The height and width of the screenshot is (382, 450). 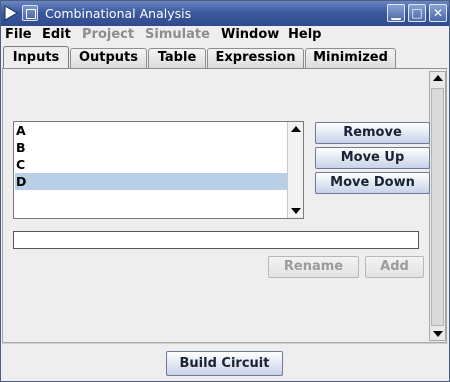 What do you see at coordinates (296, 129) in the screenshot?
I see `list-scroll-up-icon` at bounding box center [296, 129].